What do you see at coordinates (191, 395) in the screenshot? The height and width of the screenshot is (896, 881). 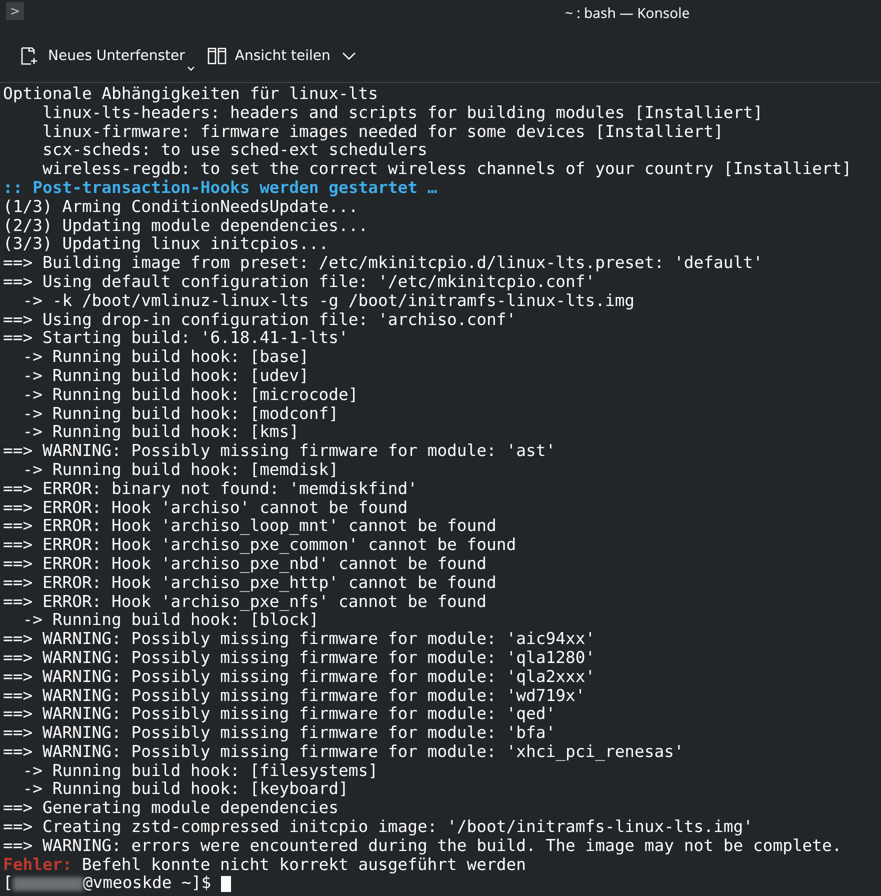 I see `terminal-line: -> Running build hook: [microcode]` at bounding box center [191, 395].